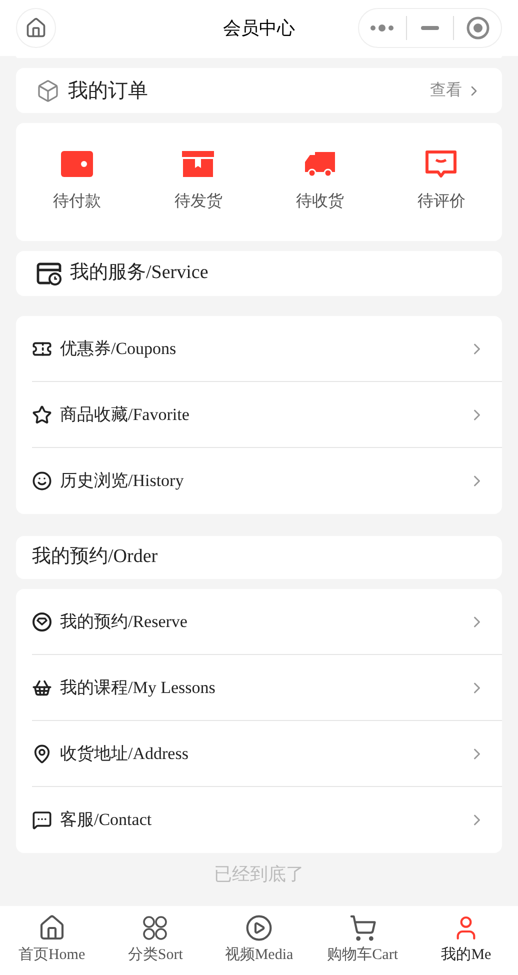 Image resolution: width=518 pixels, height=975 pixels. What do you see at coordinates (430, 28) in the screenshot?
I see `minimize-icon` at bounding box center [430, 28].